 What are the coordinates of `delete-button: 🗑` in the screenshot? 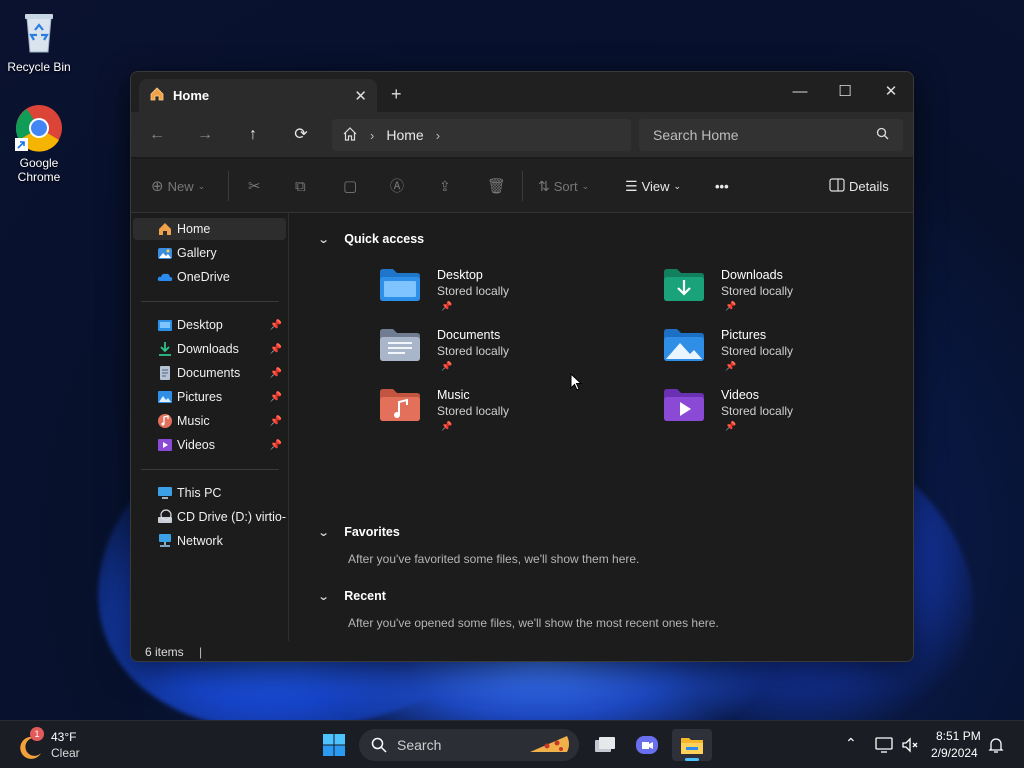 It's located at (496, 186).